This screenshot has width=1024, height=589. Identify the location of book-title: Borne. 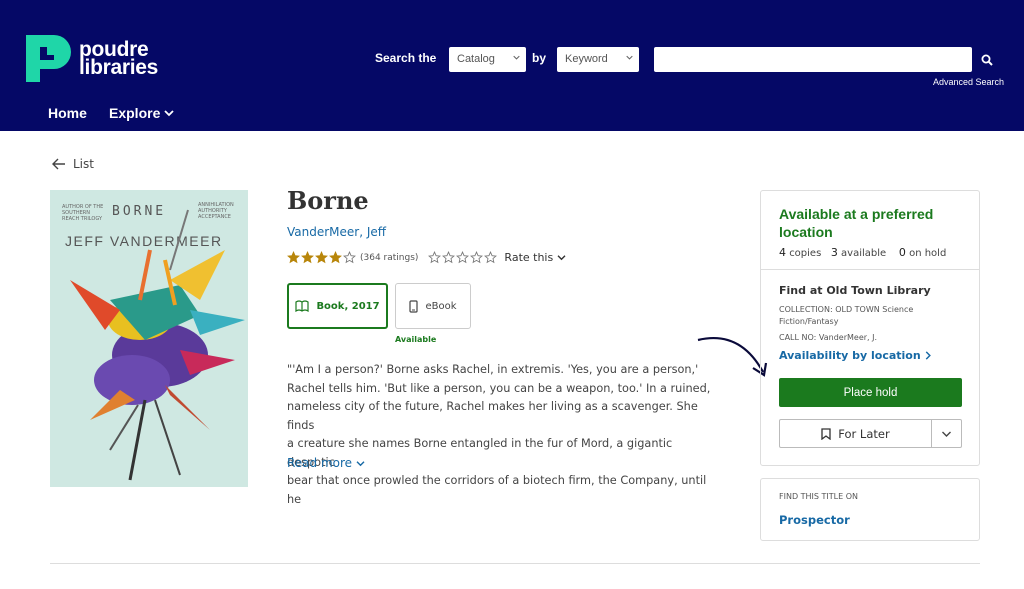
(328, 200).